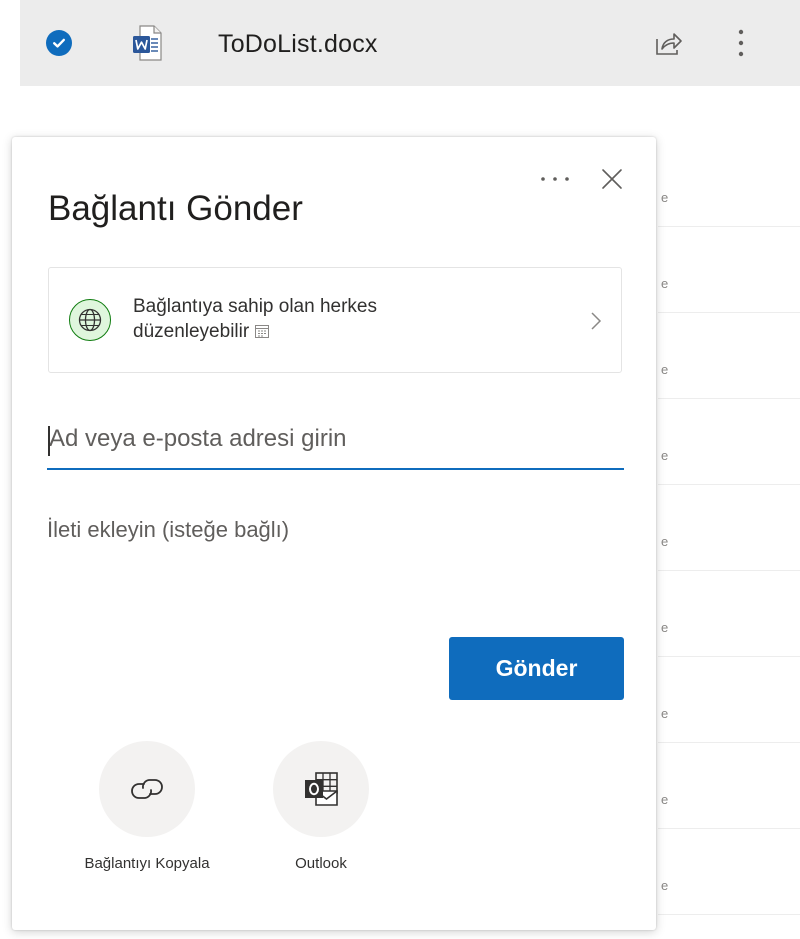 The image size is (800, 939). What do you see at coordinates (555, 179) in the screenshot?
I see `more-options-icon` at bounding box center [555, 179].